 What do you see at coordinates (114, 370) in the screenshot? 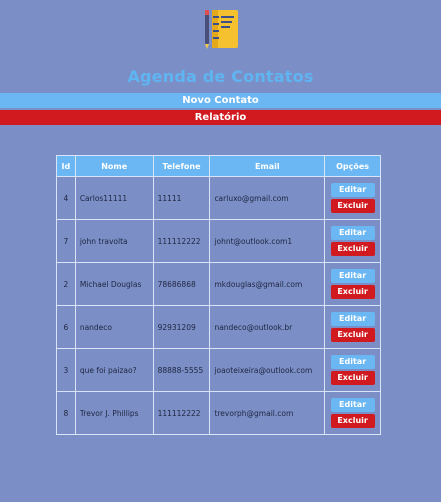
I see `contact-name: que foi paizao?` at bounding box center [114, 370].